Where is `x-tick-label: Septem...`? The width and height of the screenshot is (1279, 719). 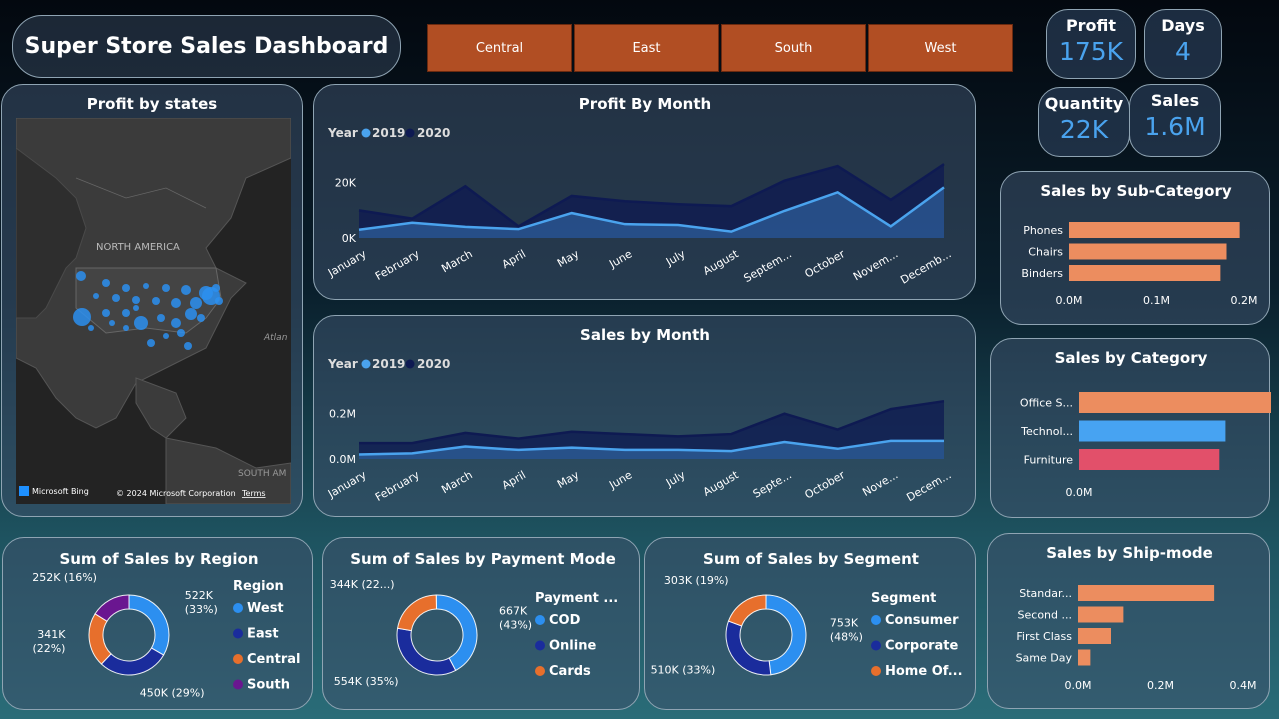 x-tick-label: Septem... is located at coordinates (768, 266).